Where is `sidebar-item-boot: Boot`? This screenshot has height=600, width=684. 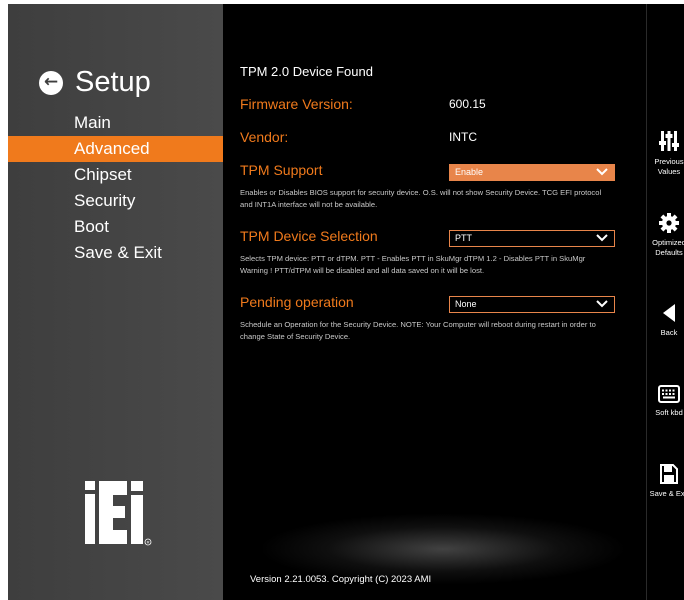 sidebar-item-boot: Boot is located at coordinates (115, 227).